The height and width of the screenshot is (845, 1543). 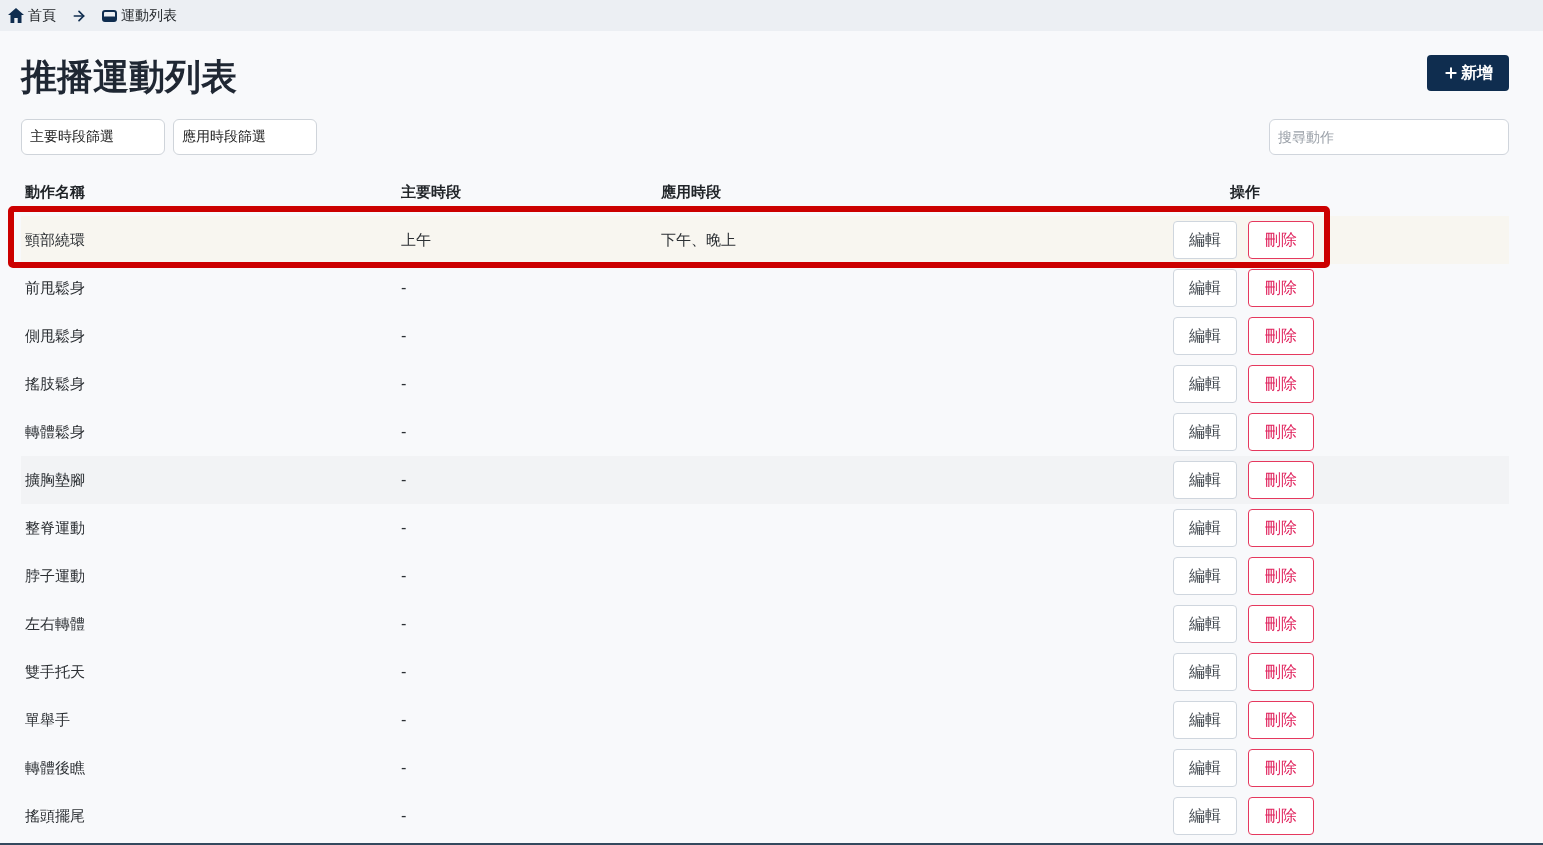 I want to click on page-title: 推播運動列表, so click(x=129, y=76).